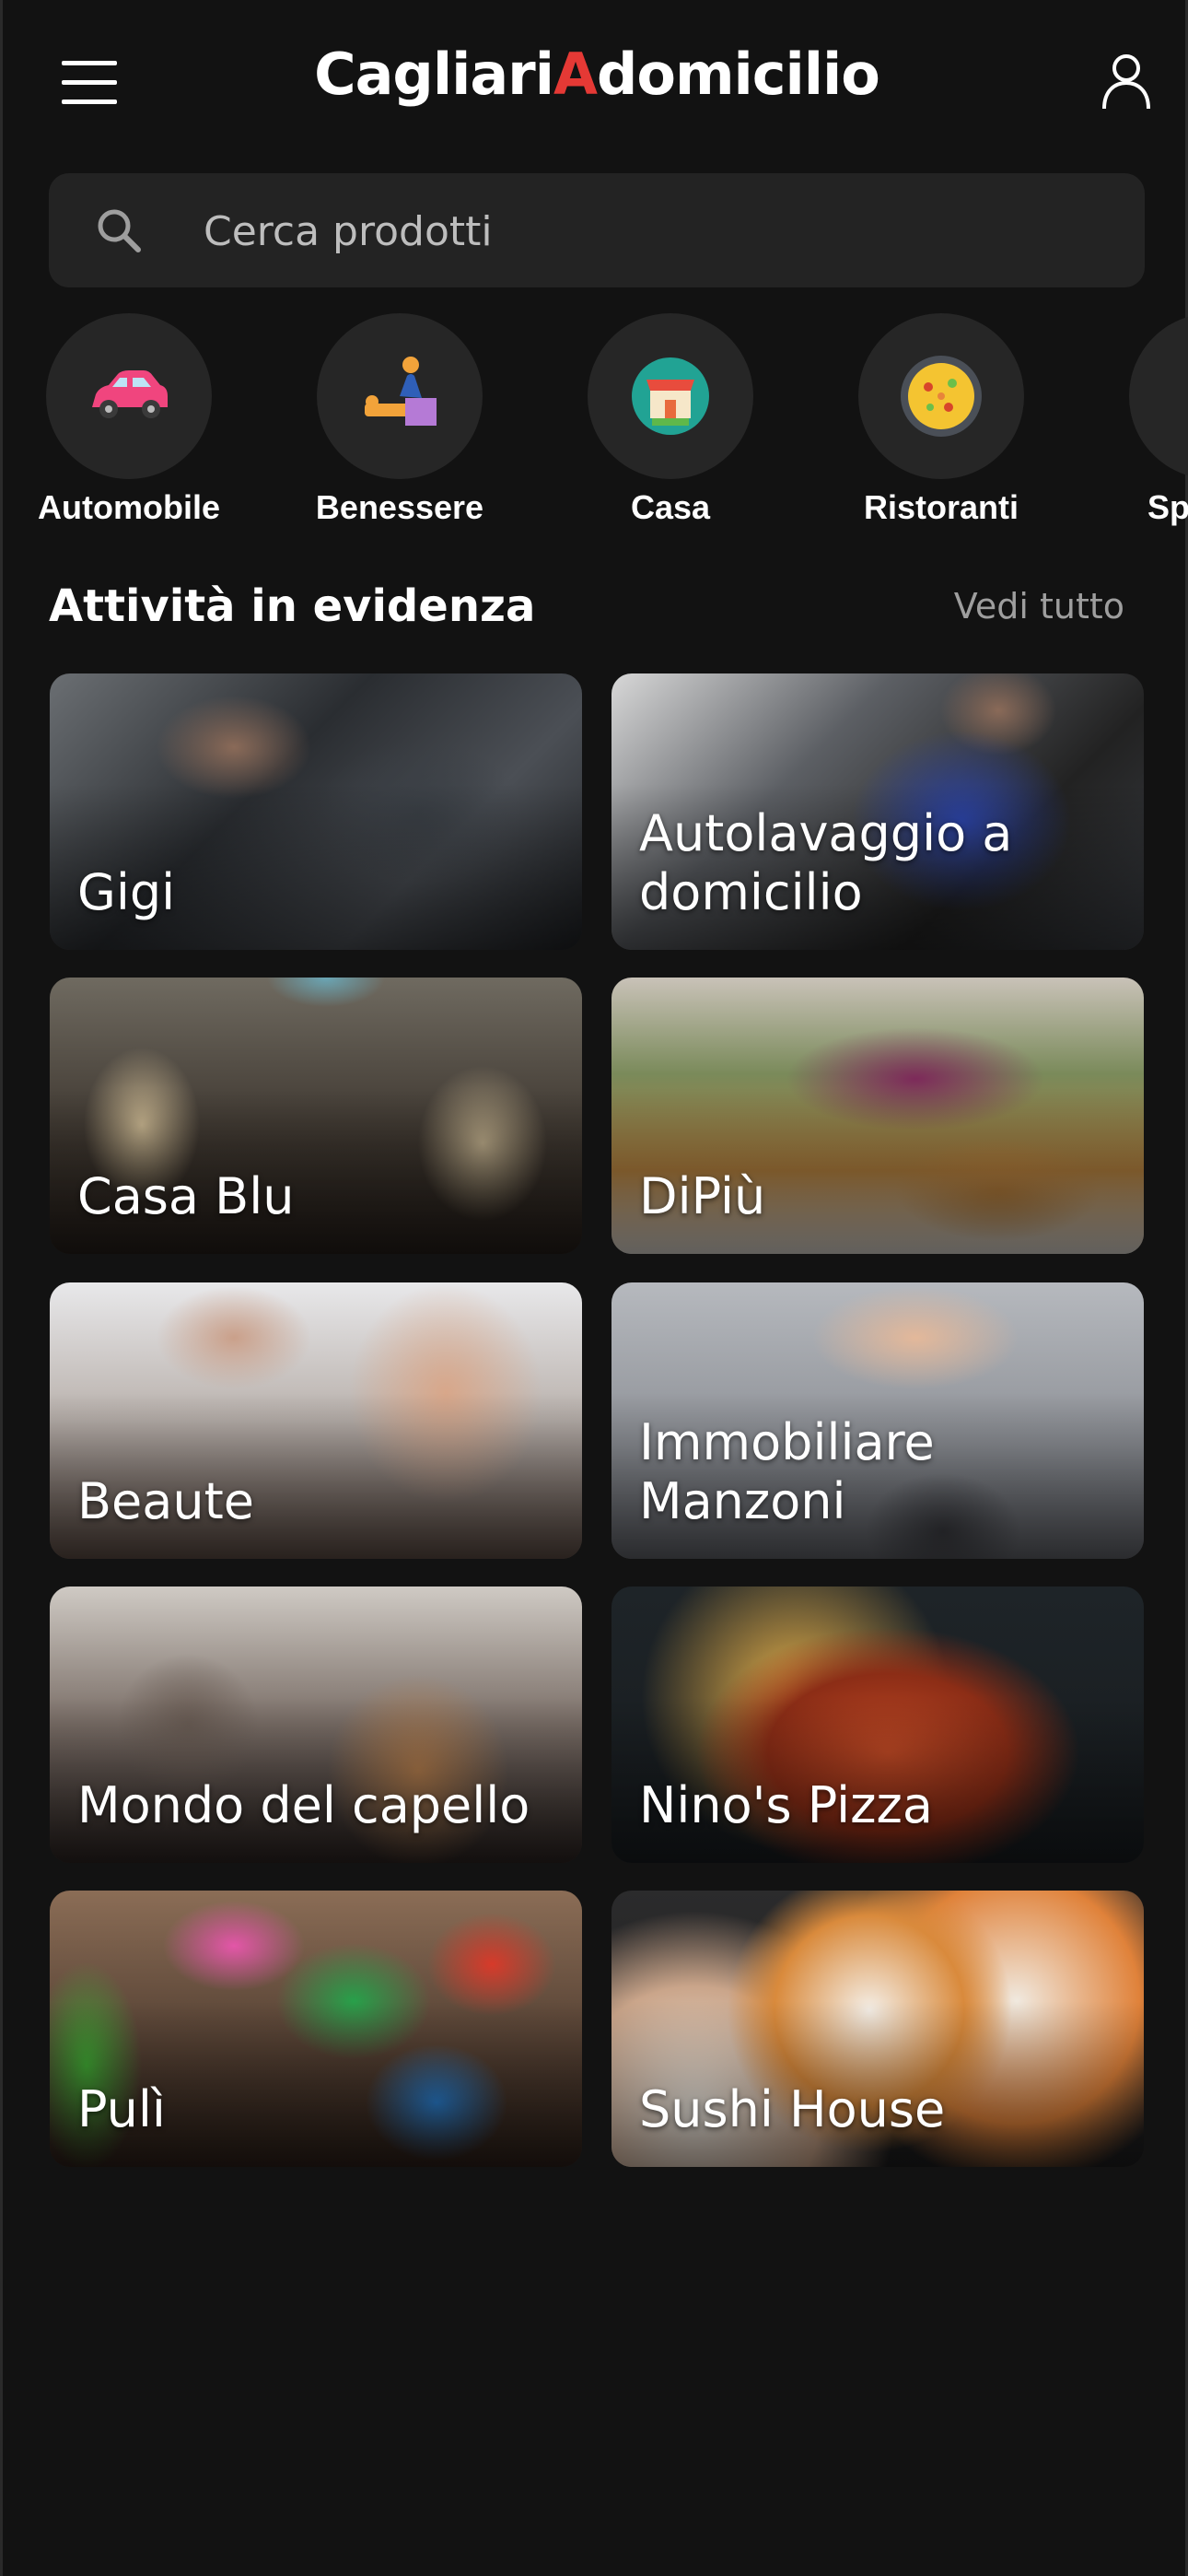  I want to click on business-name: Gigi, so click(126, 892).